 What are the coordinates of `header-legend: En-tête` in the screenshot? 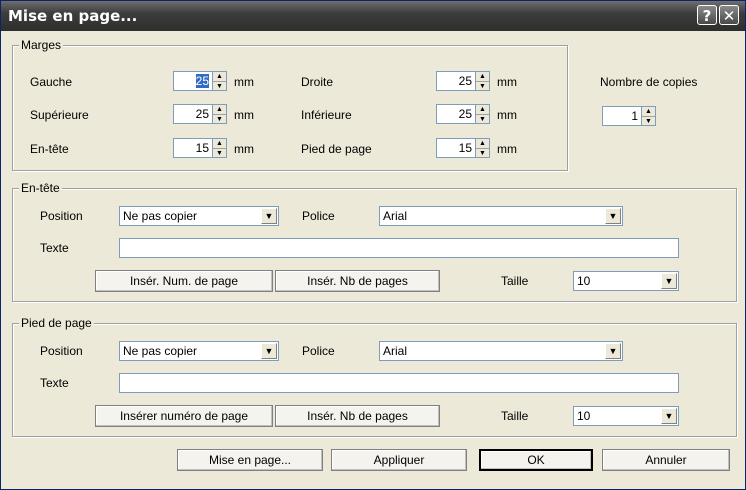 It's located at (40, 188).